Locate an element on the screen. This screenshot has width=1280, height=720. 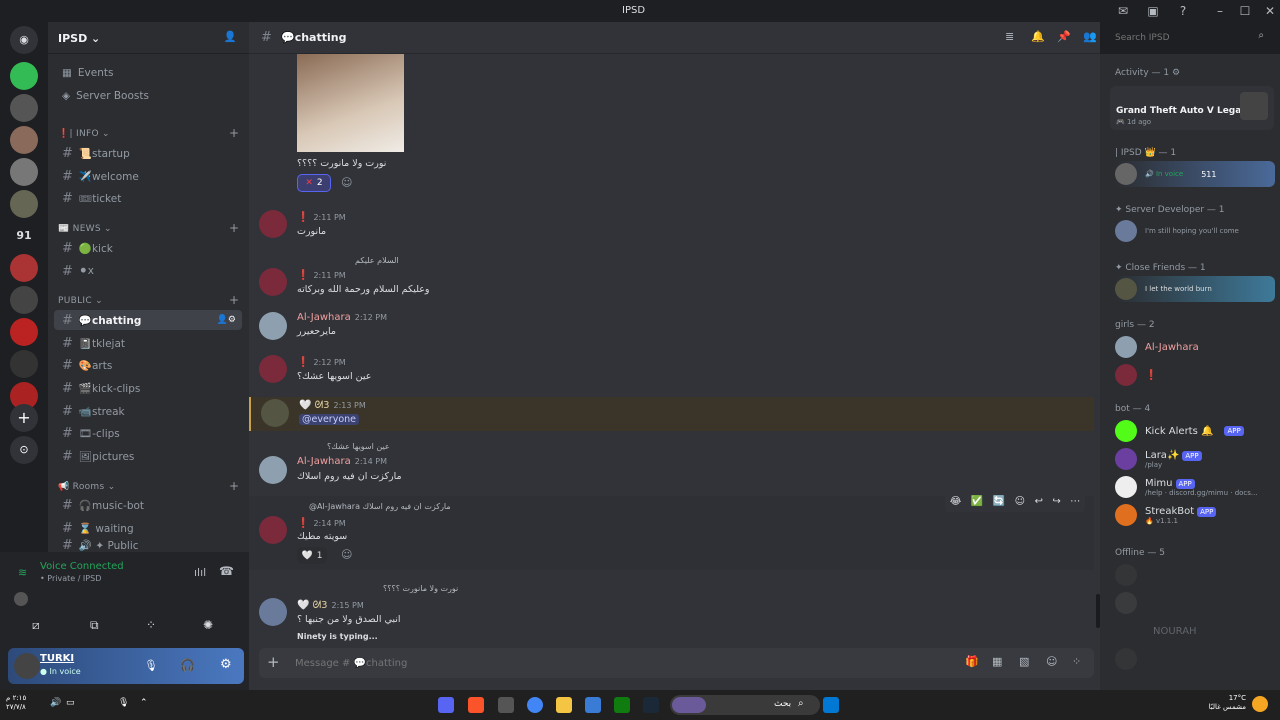
forward-icon: ↪ is located at coordinates (1056, 501).